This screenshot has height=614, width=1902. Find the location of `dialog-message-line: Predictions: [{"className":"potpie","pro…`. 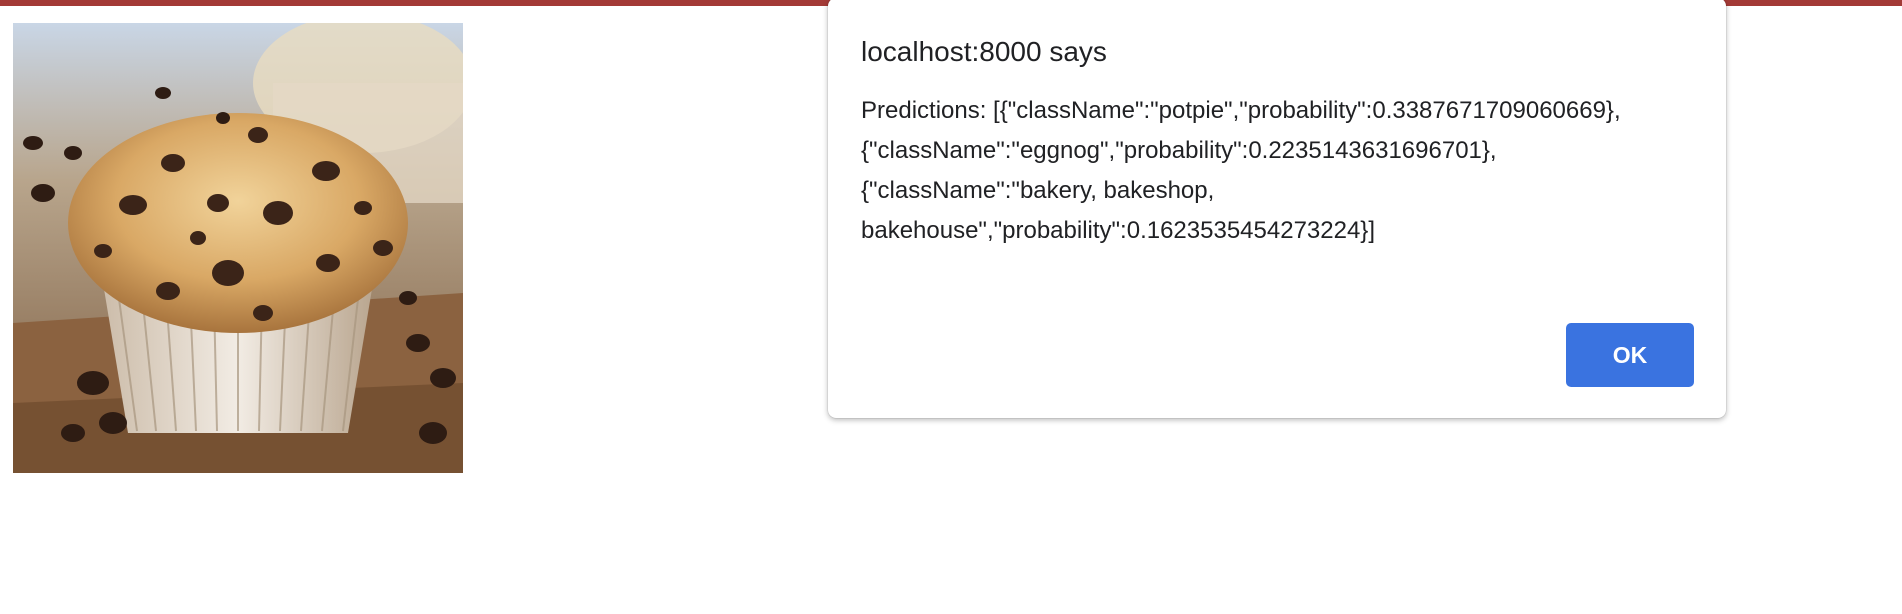

dialog-message-line: Predictions: [{"className":"potpie","pro… is located at coordinates (1241, 110).